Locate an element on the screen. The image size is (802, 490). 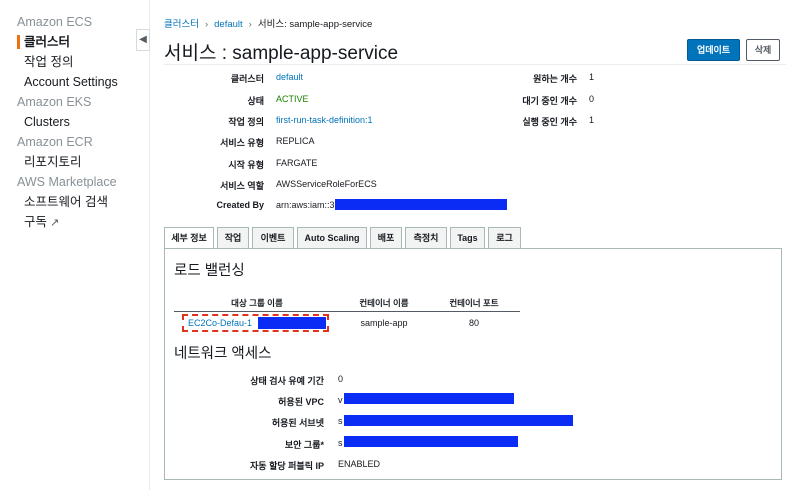
container-name-cell: sample-app is located at coordinates (384, 323).